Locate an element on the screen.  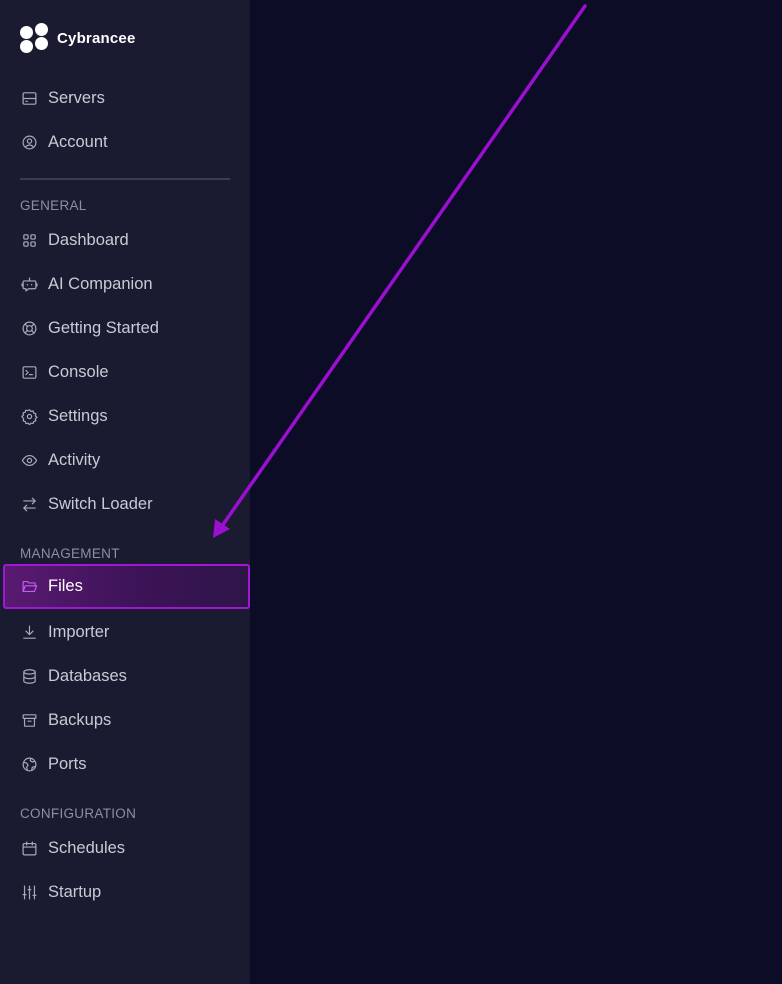
sliders-icon is located at coordinates (29, 892).